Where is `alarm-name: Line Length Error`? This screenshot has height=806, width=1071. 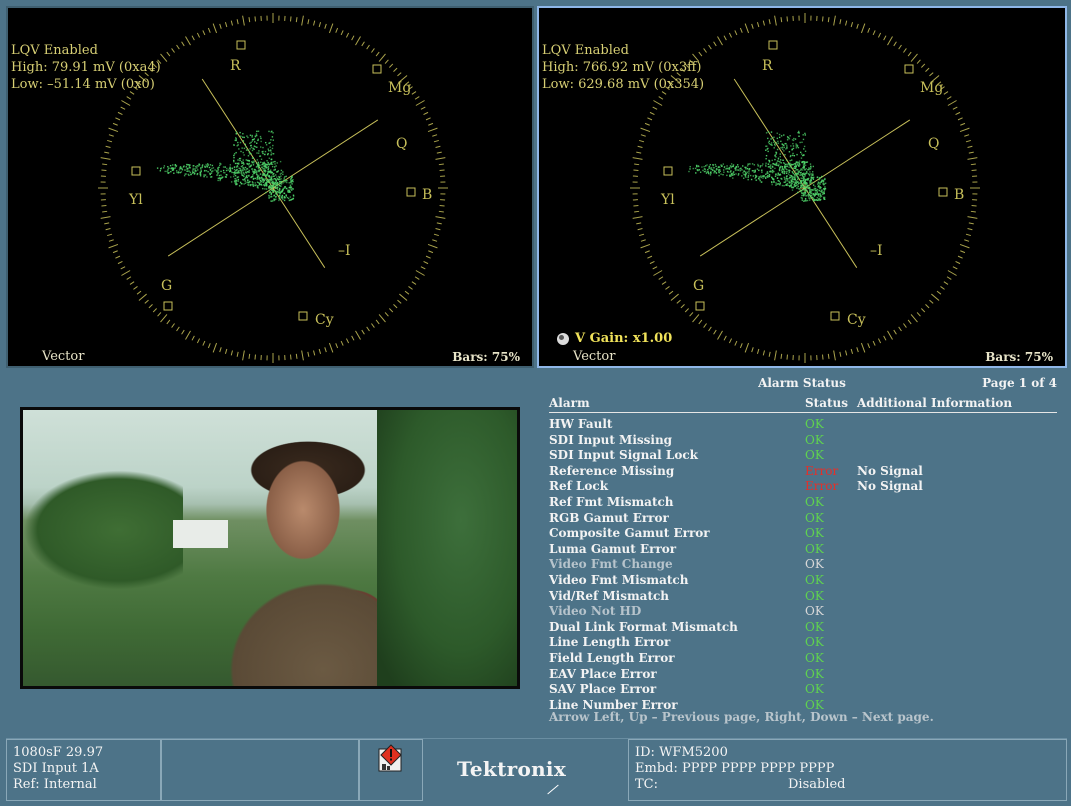
alarm-name: Line Length Error is located at coordinates (610, 642).